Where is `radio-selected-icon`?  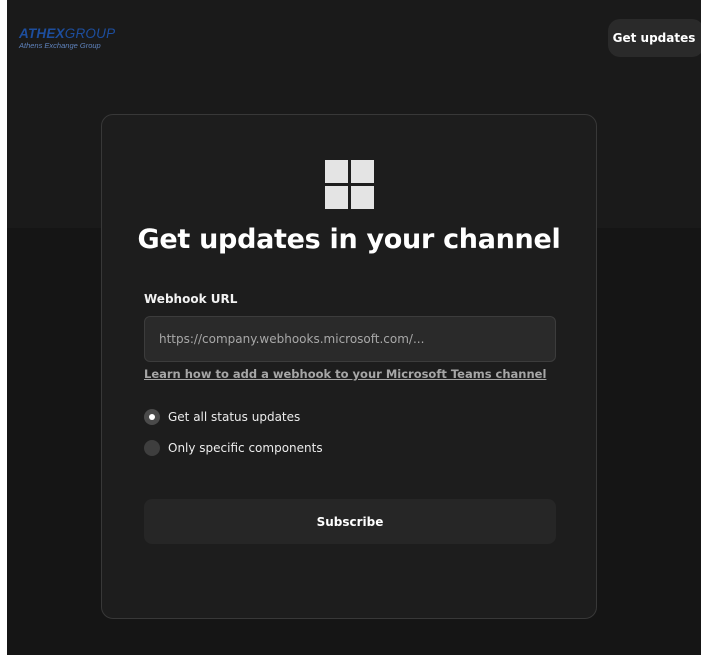
radio-selected-icon is located at coordinates (152, 417).